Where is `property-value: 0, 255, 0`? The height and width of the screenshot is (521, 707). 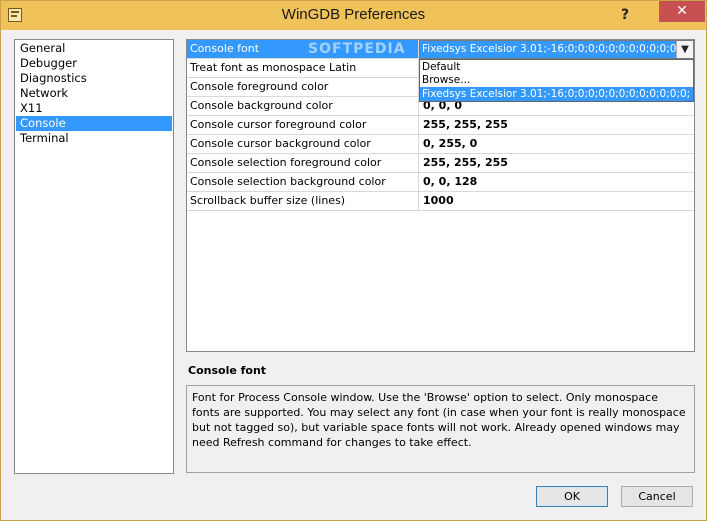 property-value: 0, 255, 0 is located at coordinates (557, 144).